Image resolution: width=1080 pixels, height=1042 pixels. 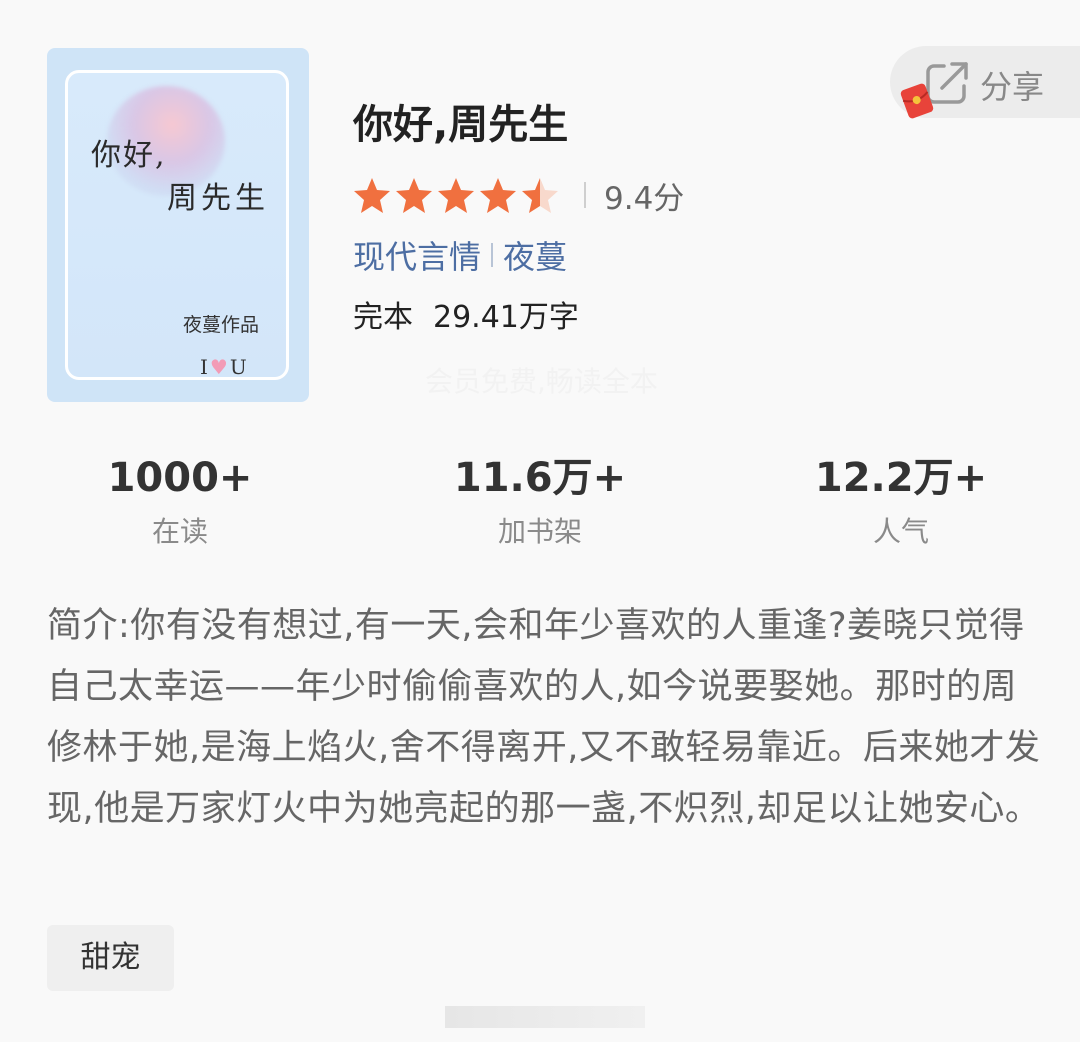 I want to click on share-label: 分享, so click(x=1012, y=87).